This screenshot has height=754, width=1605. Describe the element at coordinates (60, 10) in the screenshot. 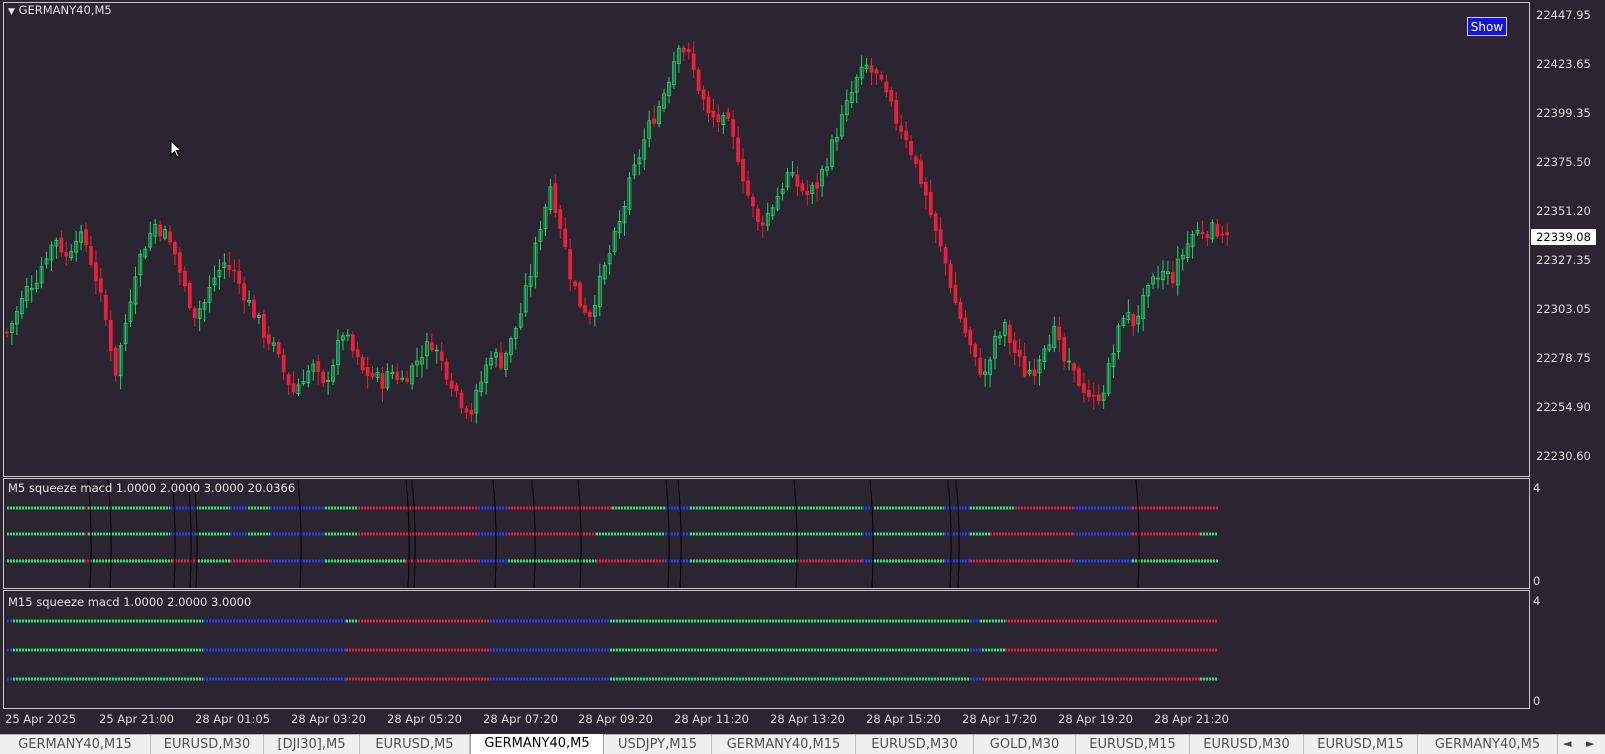

I see `symbol-label: ▼ GERMANY40,M5` at that location.